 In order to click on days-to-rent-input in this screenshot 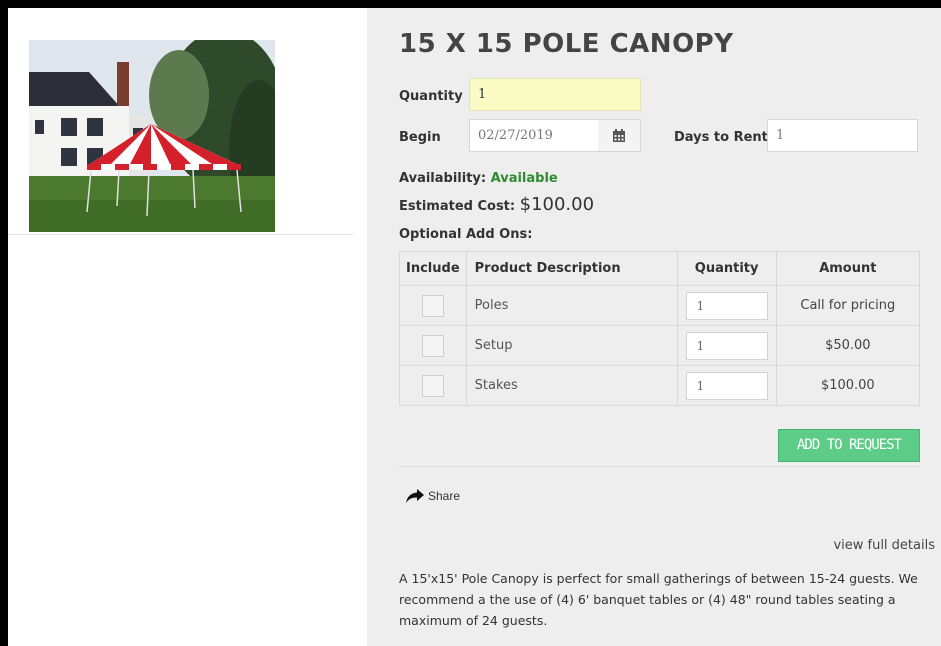, I will do `click(842, 135)`.